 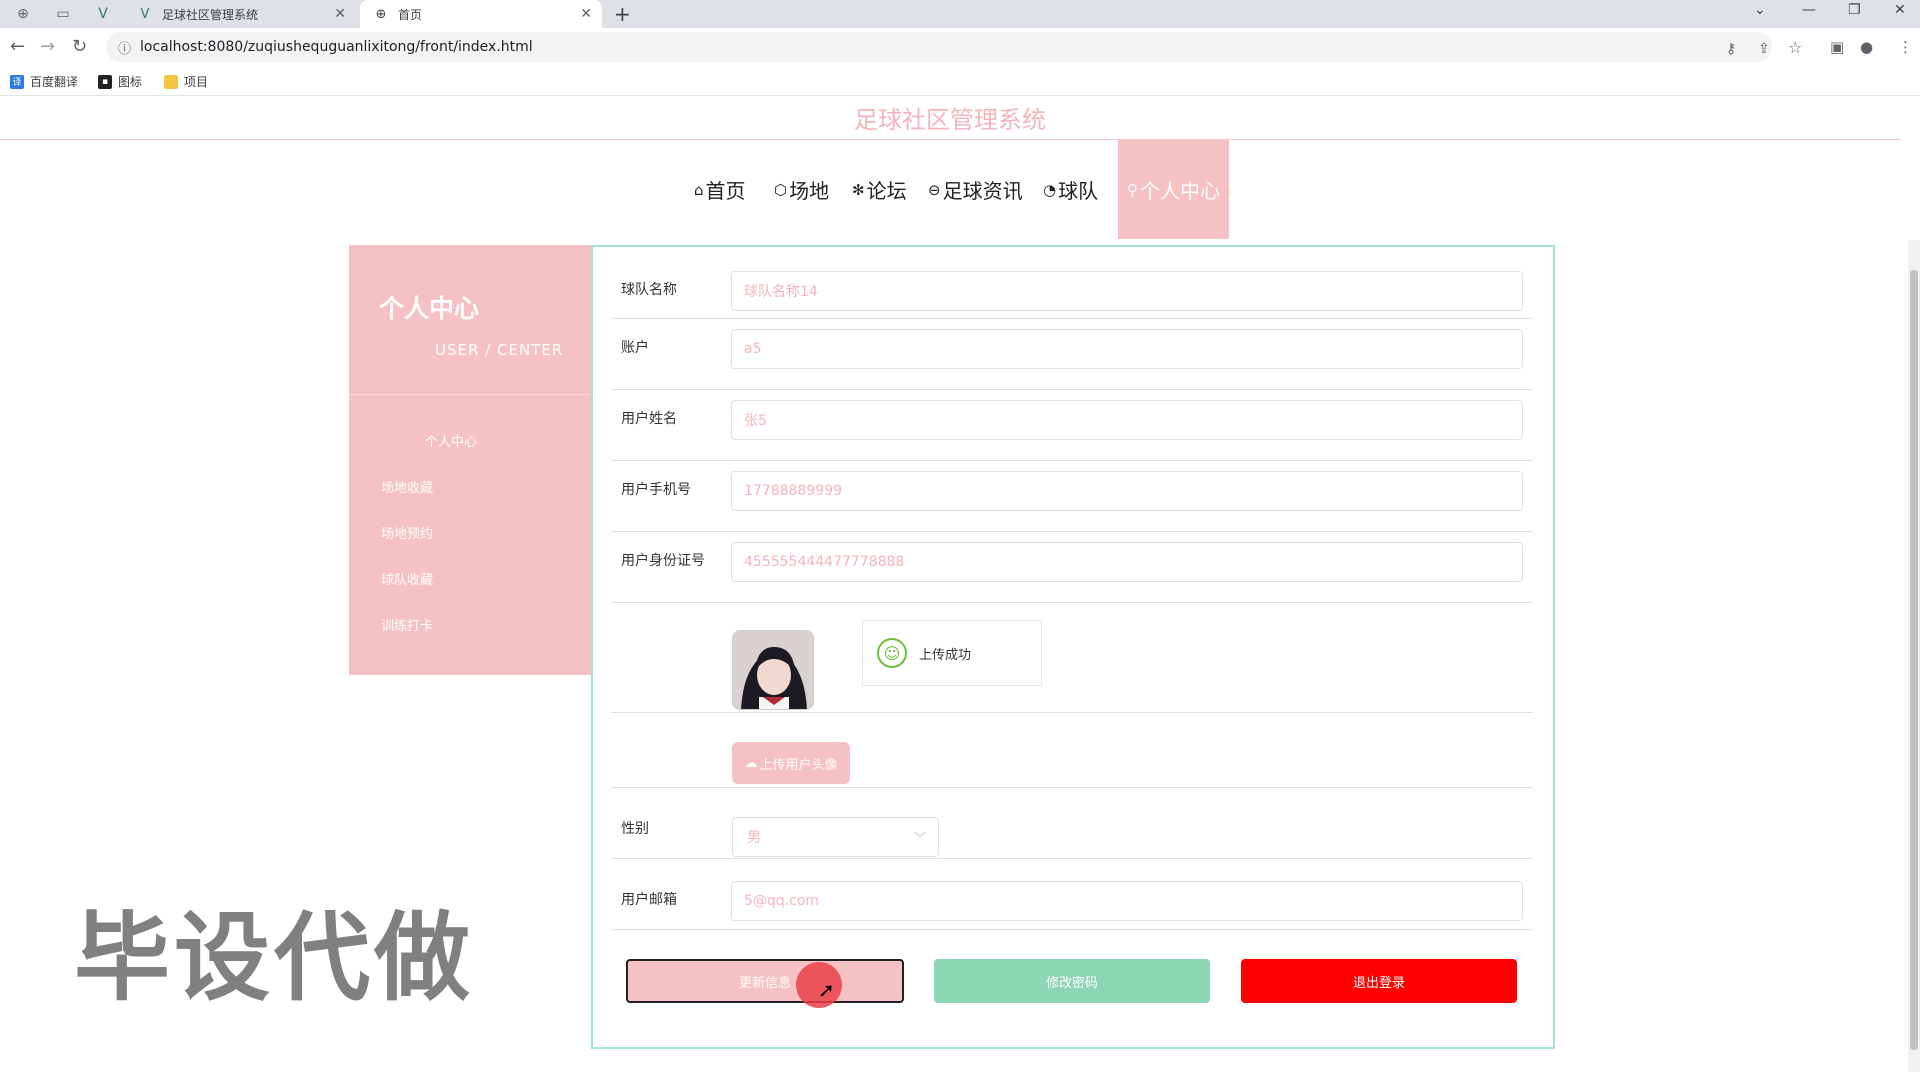 I want to click on restore-icon: ❐, so click(x=1854, y=10).